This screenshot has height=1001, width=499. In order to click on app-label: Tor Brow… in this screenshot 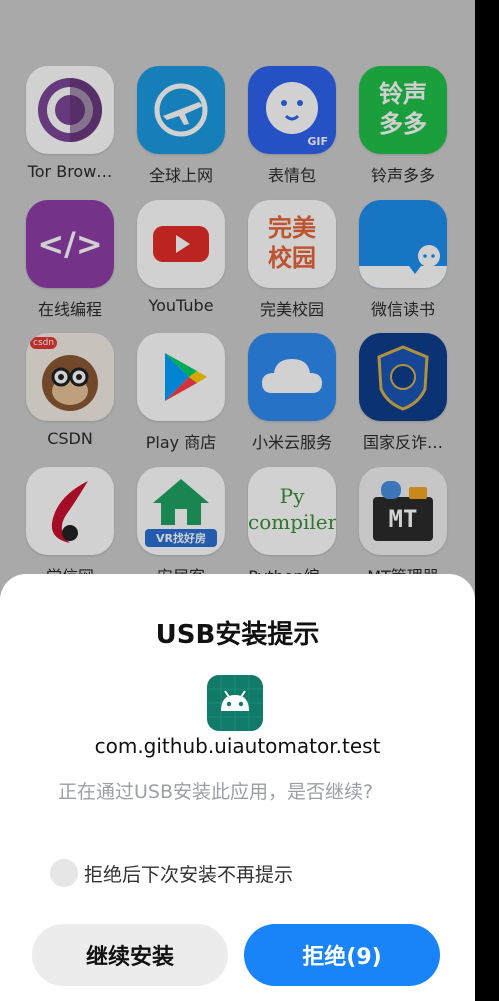, I will do `click(70, 171)`.